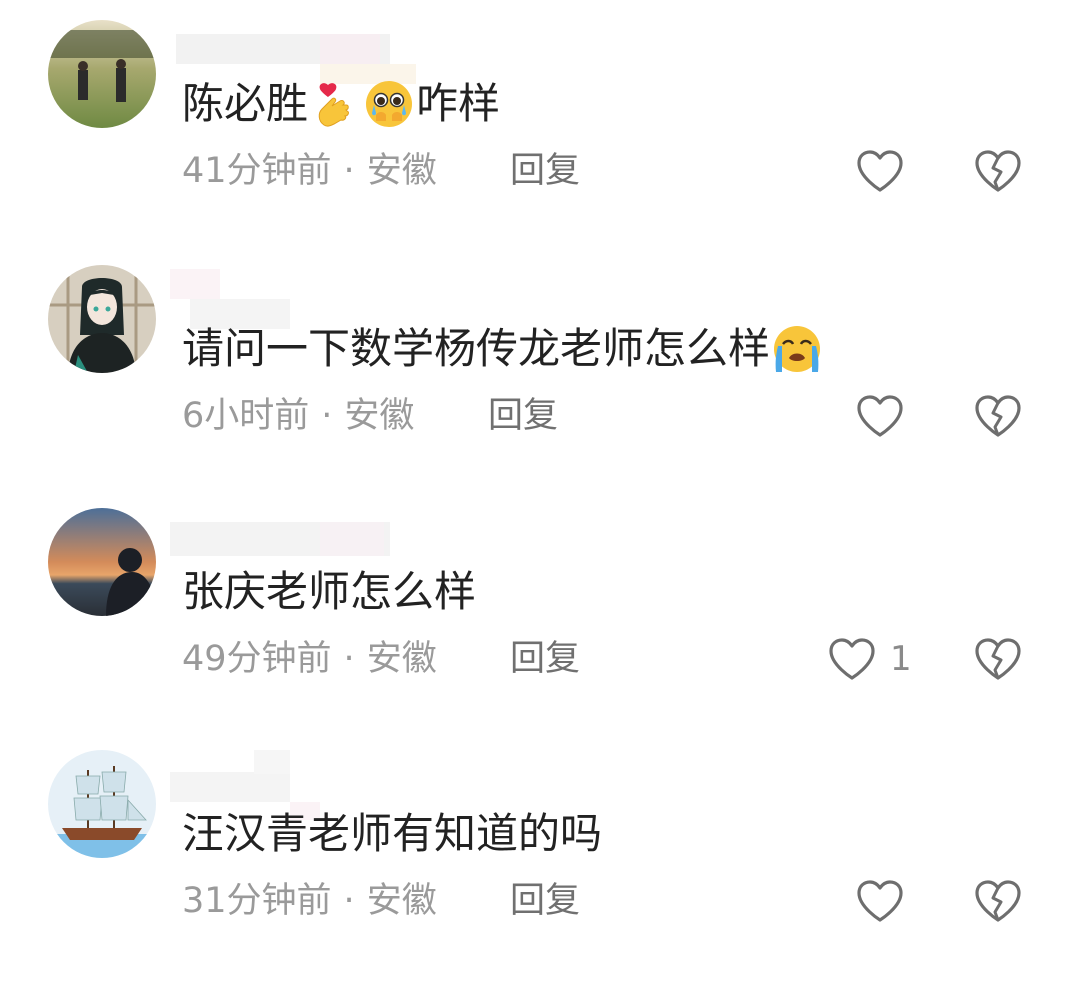 This screenshot has height=982, width=1080. I want to click on comment-text-part: 陈必胜, so click(245, 103).